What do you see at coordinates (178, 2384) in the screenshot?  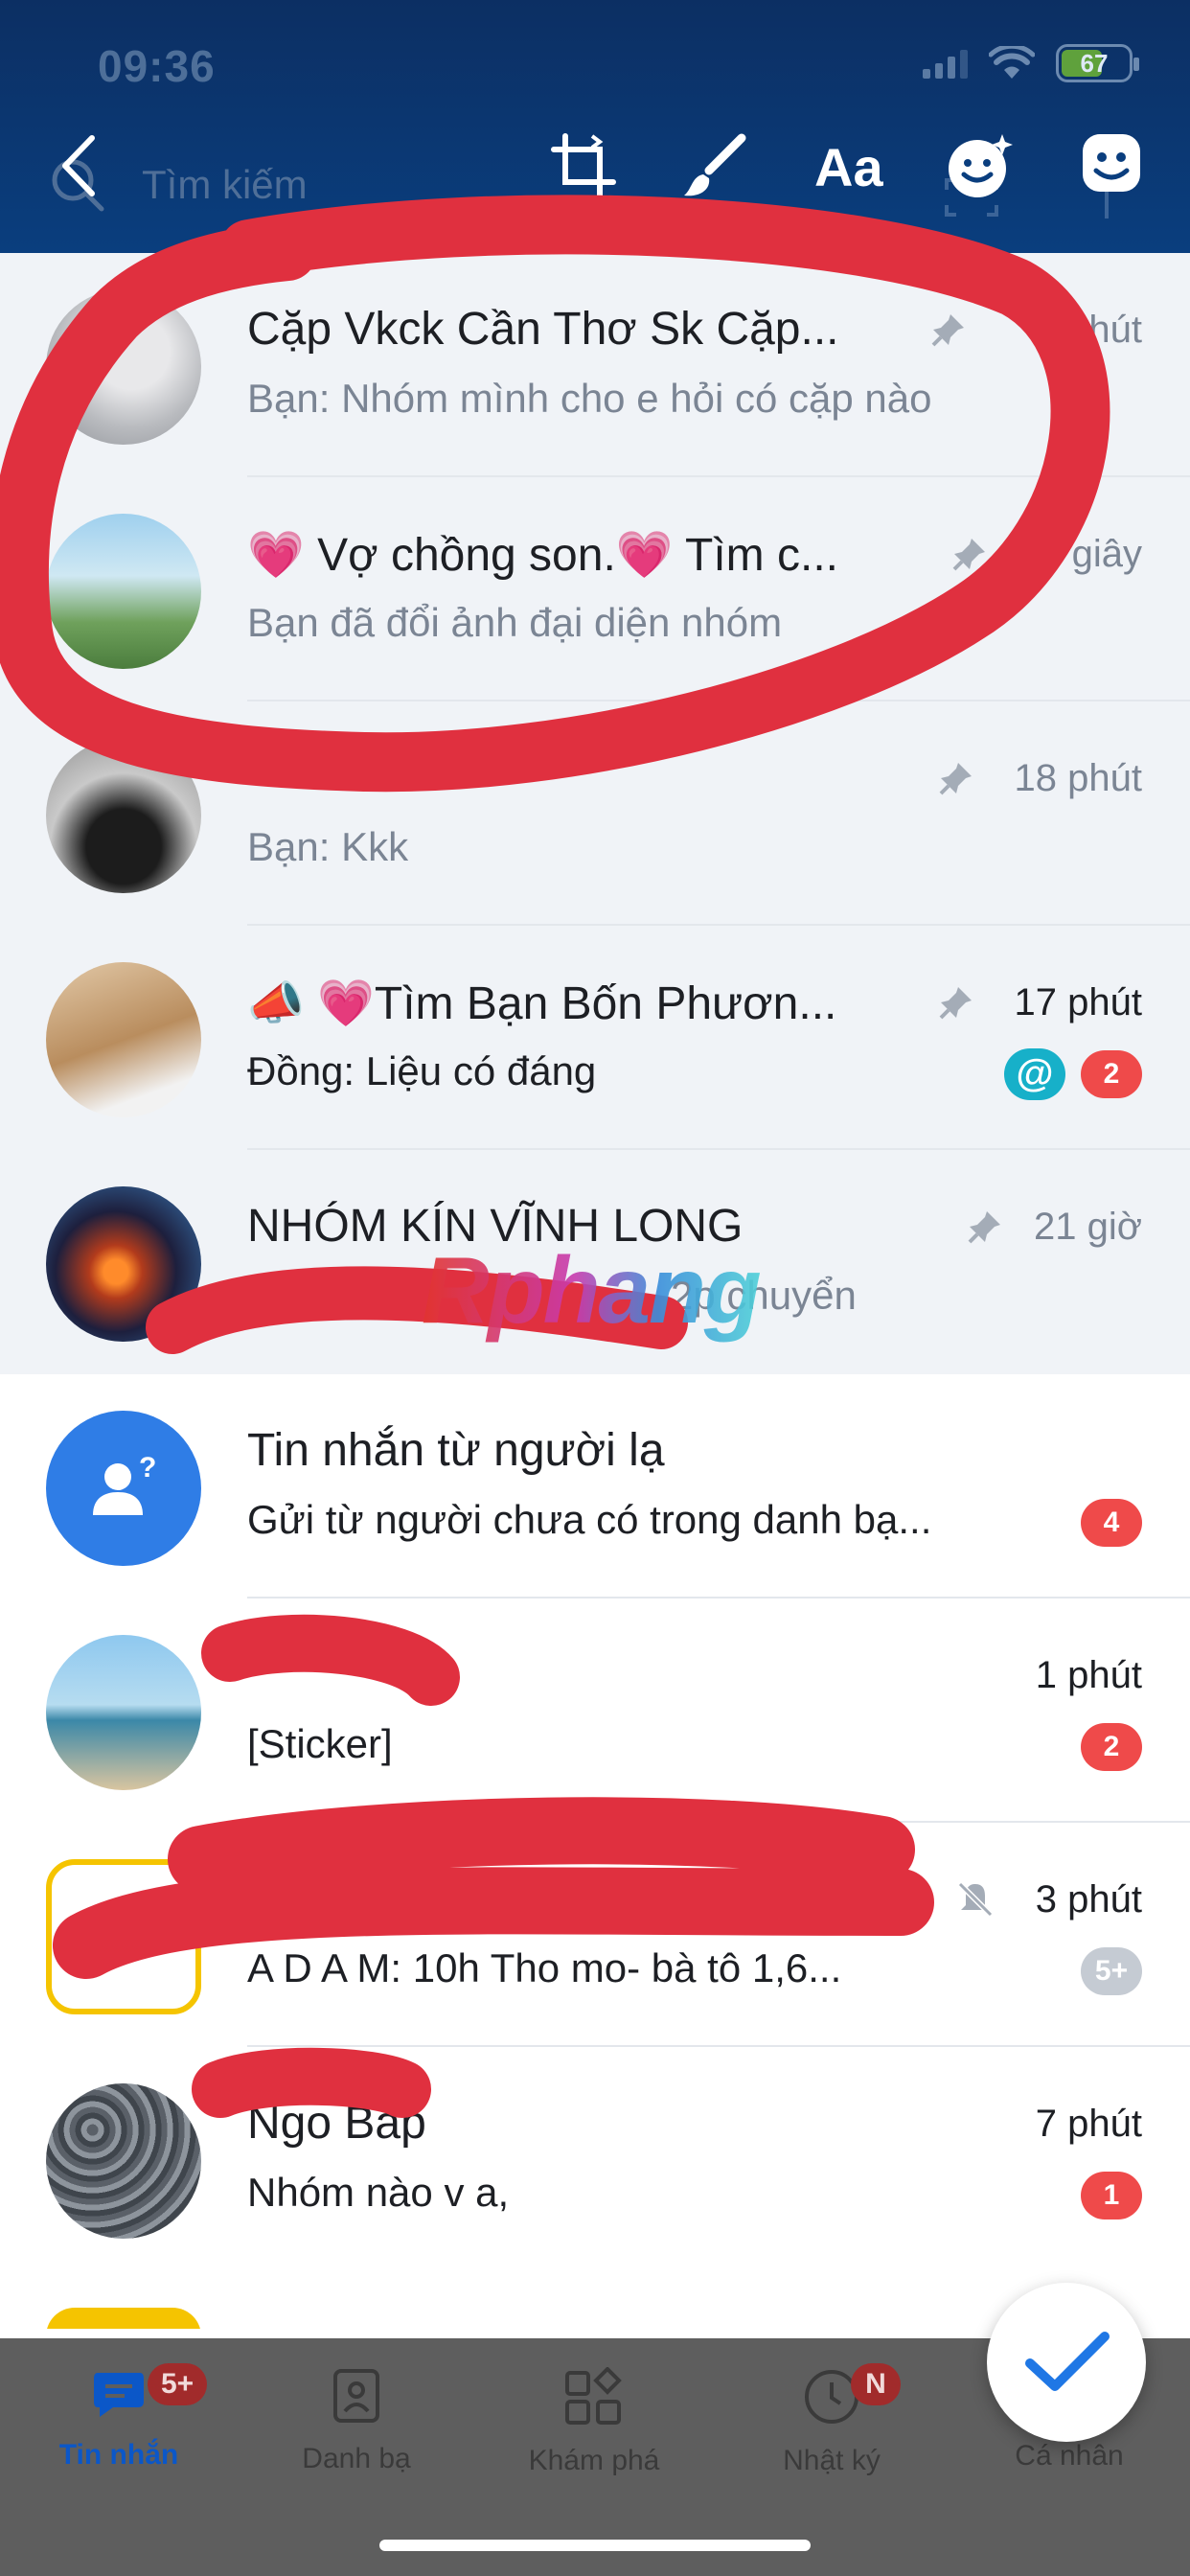 I see `messages-badge: 5+` at bounding box center [178, 2384].